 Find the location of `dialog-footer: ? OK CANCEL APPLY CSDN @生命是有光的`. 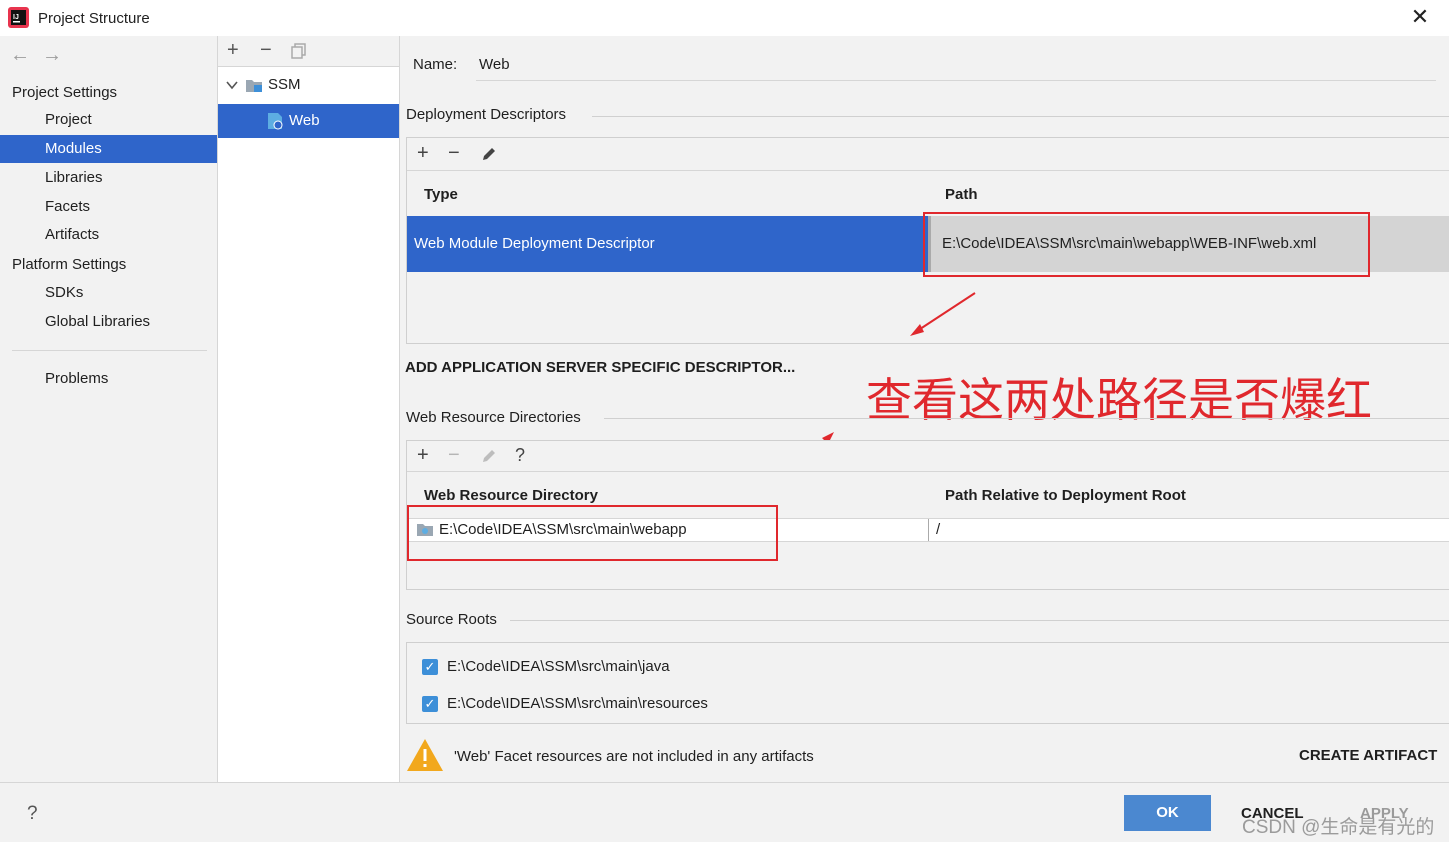

dialog-footer: ? OK CANCEL APPLY CSDN @生命是有光的 is located at coordinates (724, 812).